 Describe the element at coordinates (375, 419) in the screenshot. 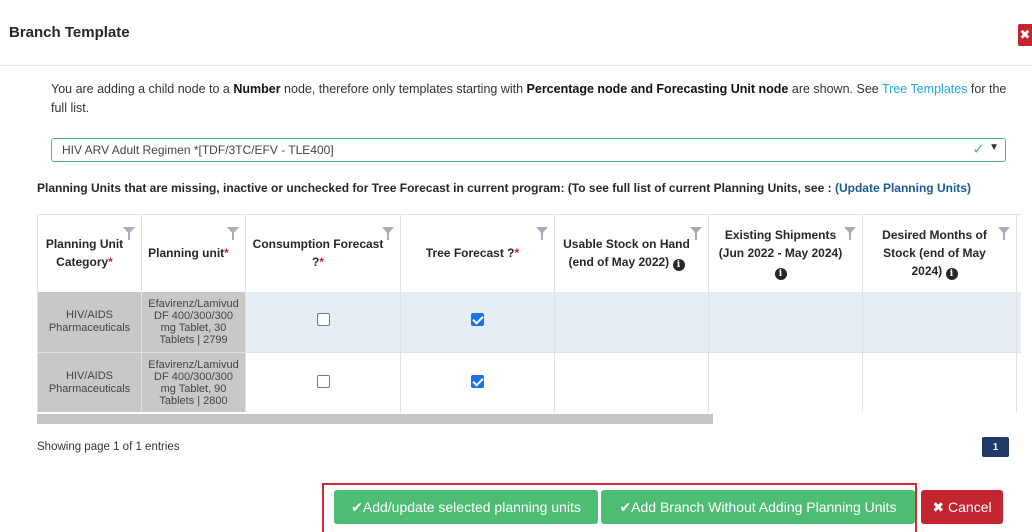

I see `horizontal-scrollbar` at that location.